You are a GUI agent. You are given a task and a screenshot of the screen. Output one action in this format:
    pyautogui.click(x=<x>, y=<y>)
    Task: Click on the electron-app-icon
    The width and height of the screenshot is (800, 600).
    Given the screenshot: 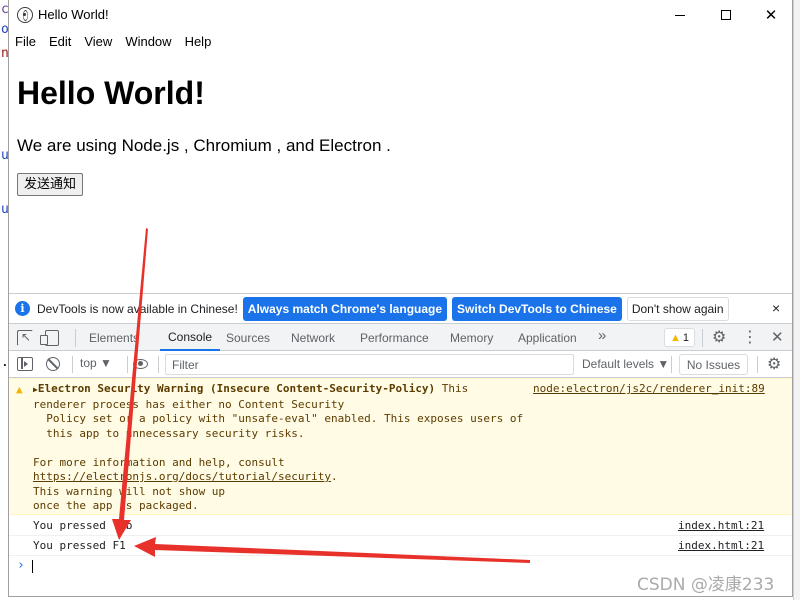 What is the action you would take?
    pyautogui.click(x=25, y=15)
    